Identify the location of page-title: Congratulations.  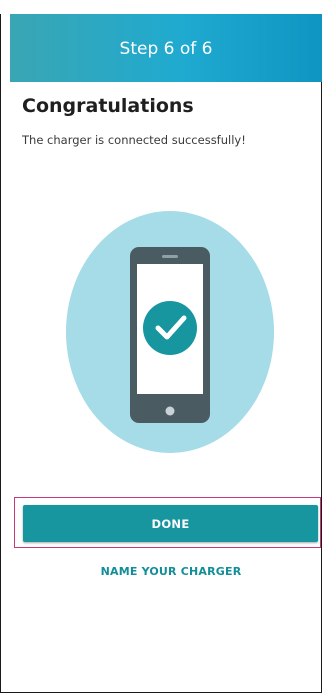
(108, 106).